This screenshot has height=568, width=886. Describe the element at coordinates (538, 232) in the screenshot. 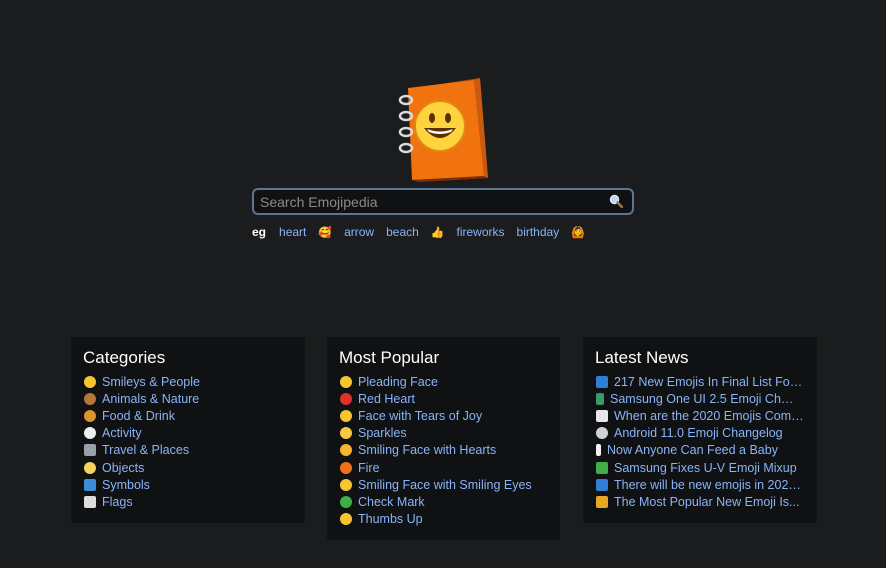

I see `example-birthday-link: birthday` at that location.